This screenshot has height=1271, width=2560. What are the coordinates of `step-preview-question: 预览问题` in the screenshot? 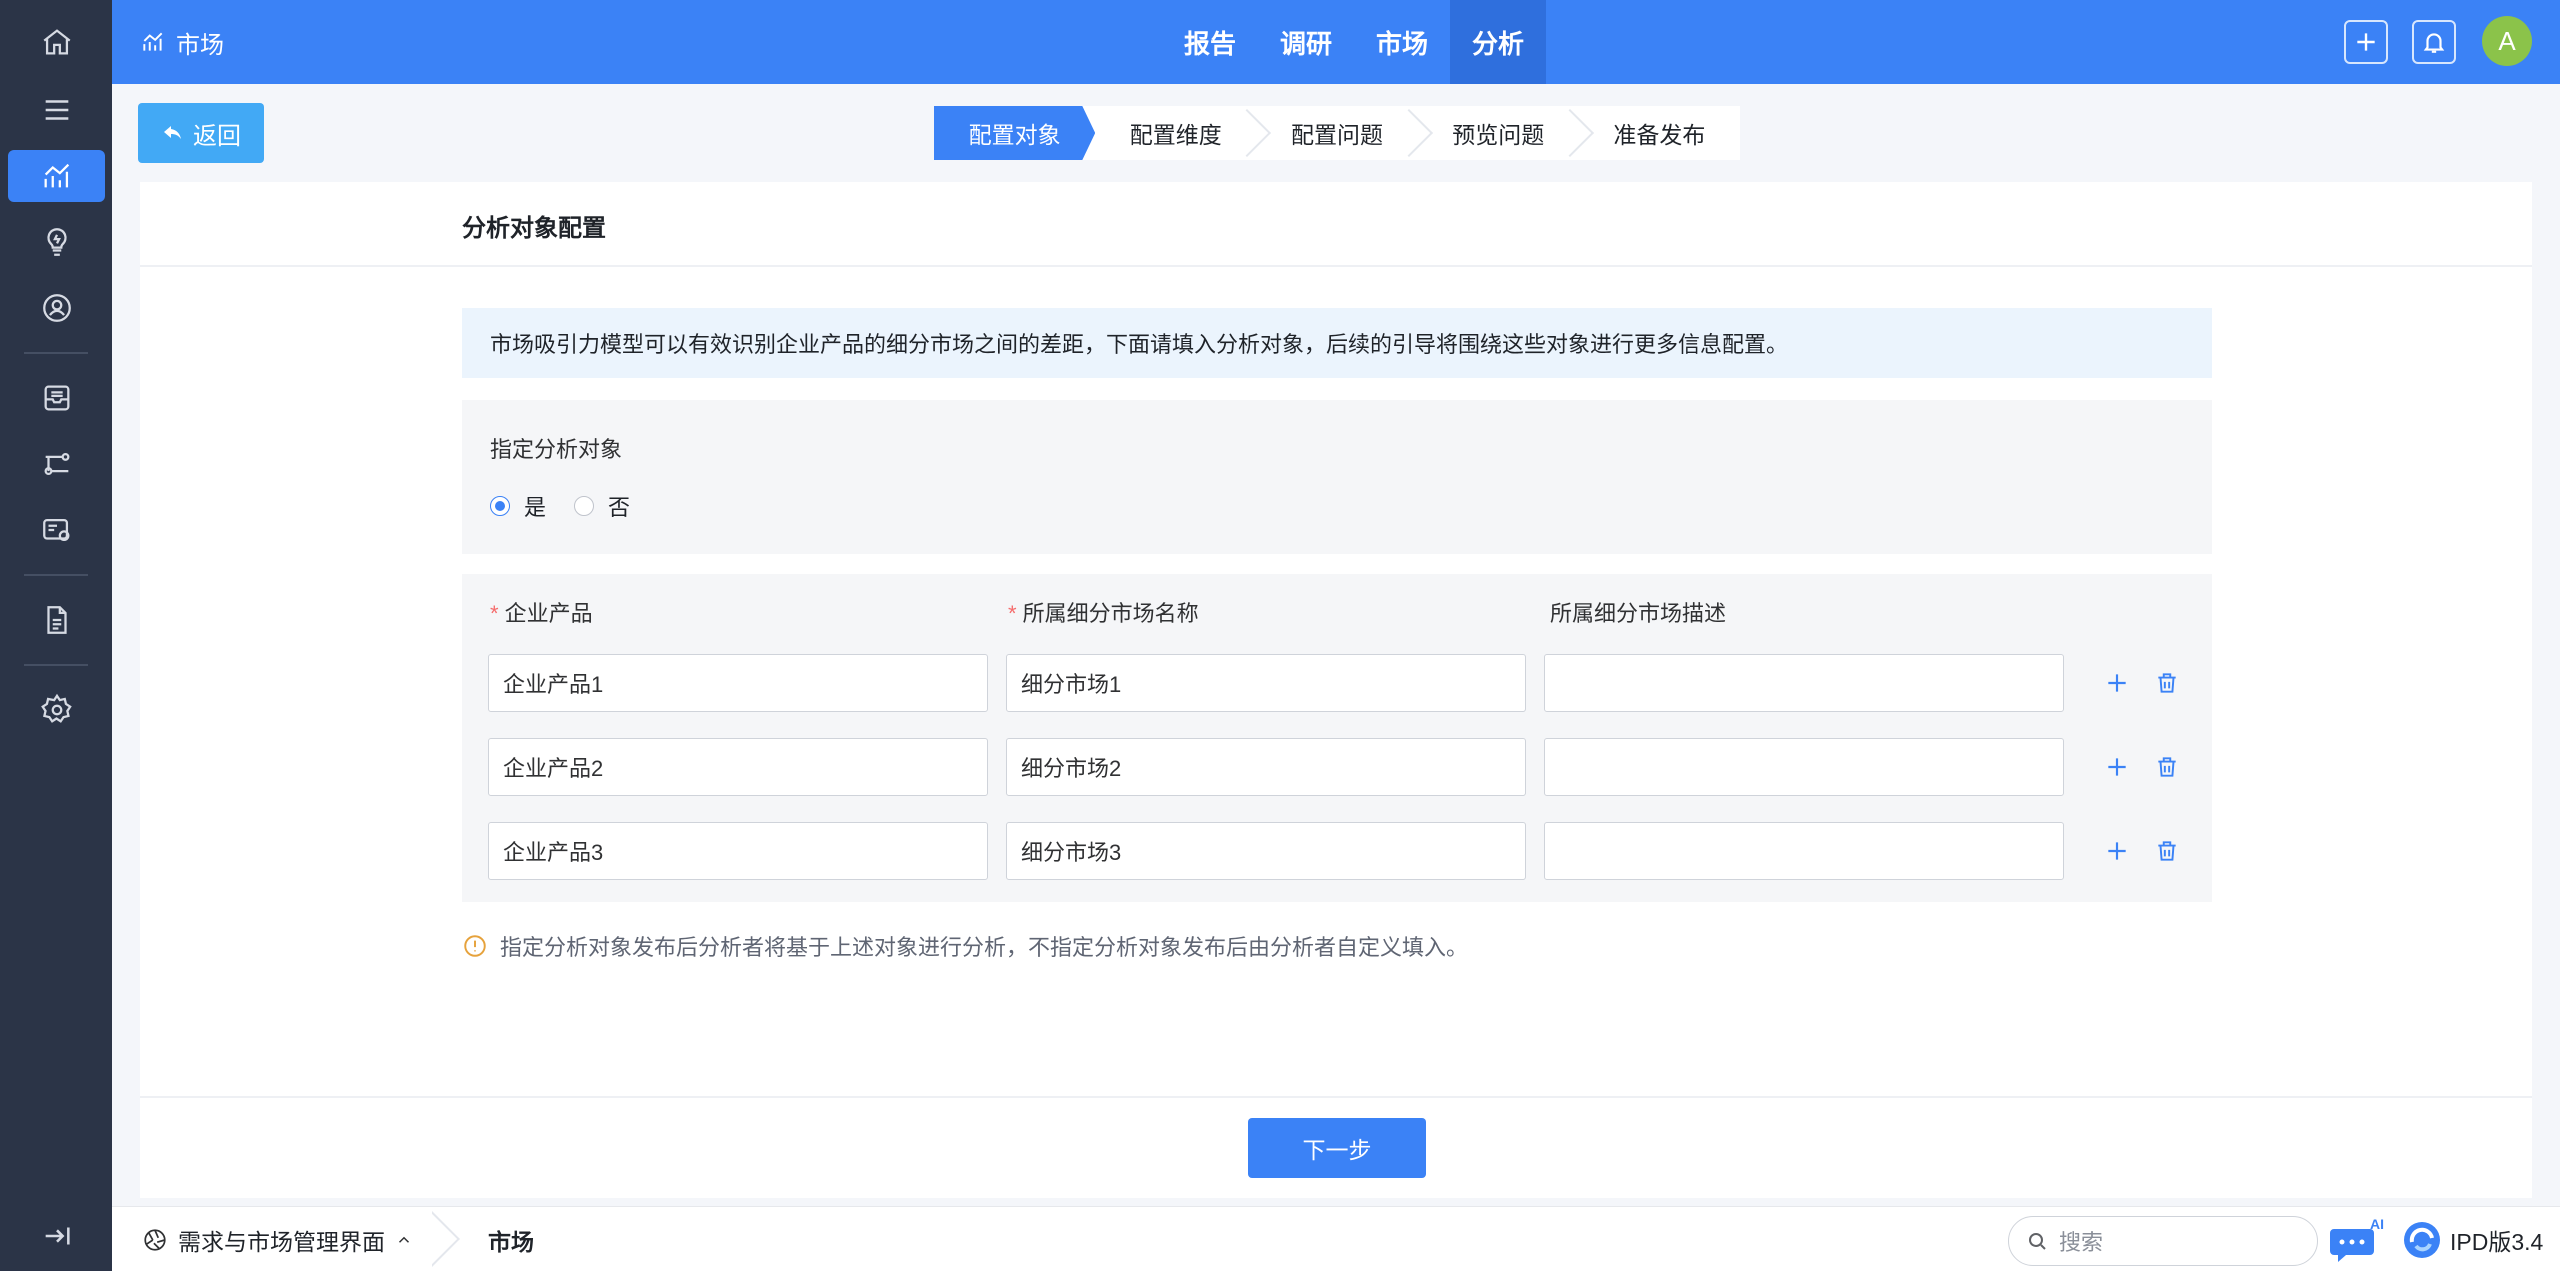 It's located at (1506, 133).